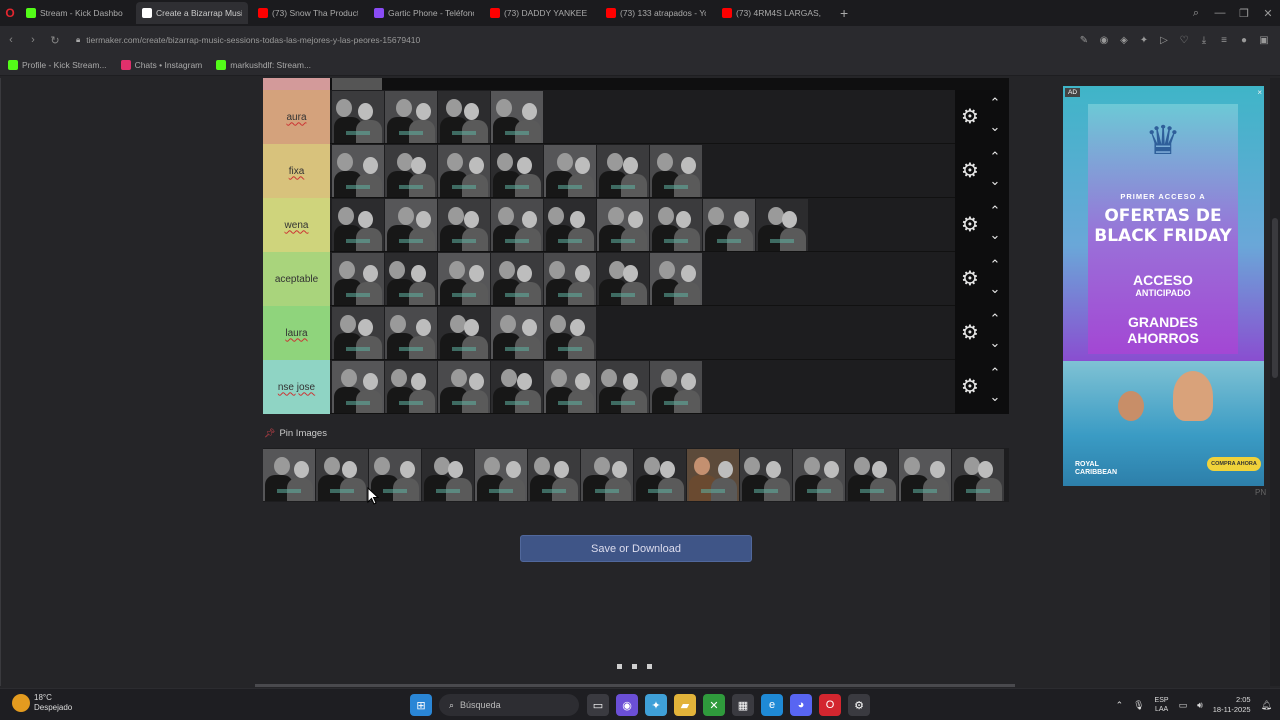 Image resolution: width=1280 pixels, height=720 pixels. What do you see at coordinates (1162, 705) in the screenshot?
I see `language-indicator: ESP LAA` at bounding box center [1162, 705].